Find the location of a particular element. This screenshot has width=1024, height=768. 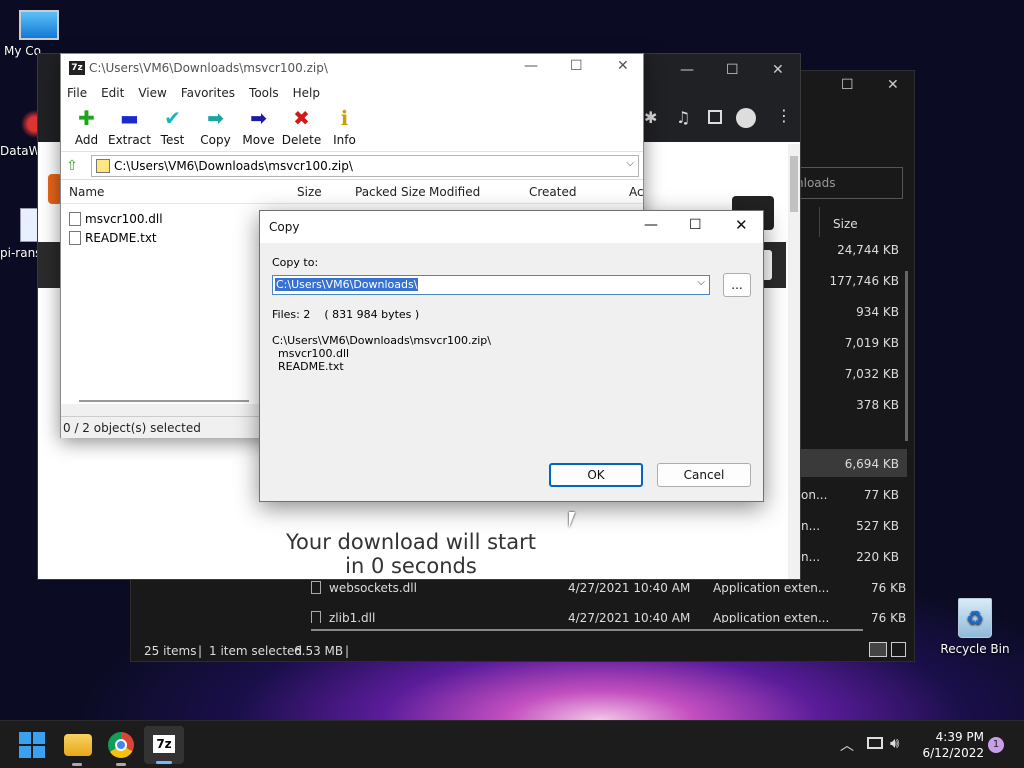

size-cell: 378 KB is located at coordinates (877, 405).